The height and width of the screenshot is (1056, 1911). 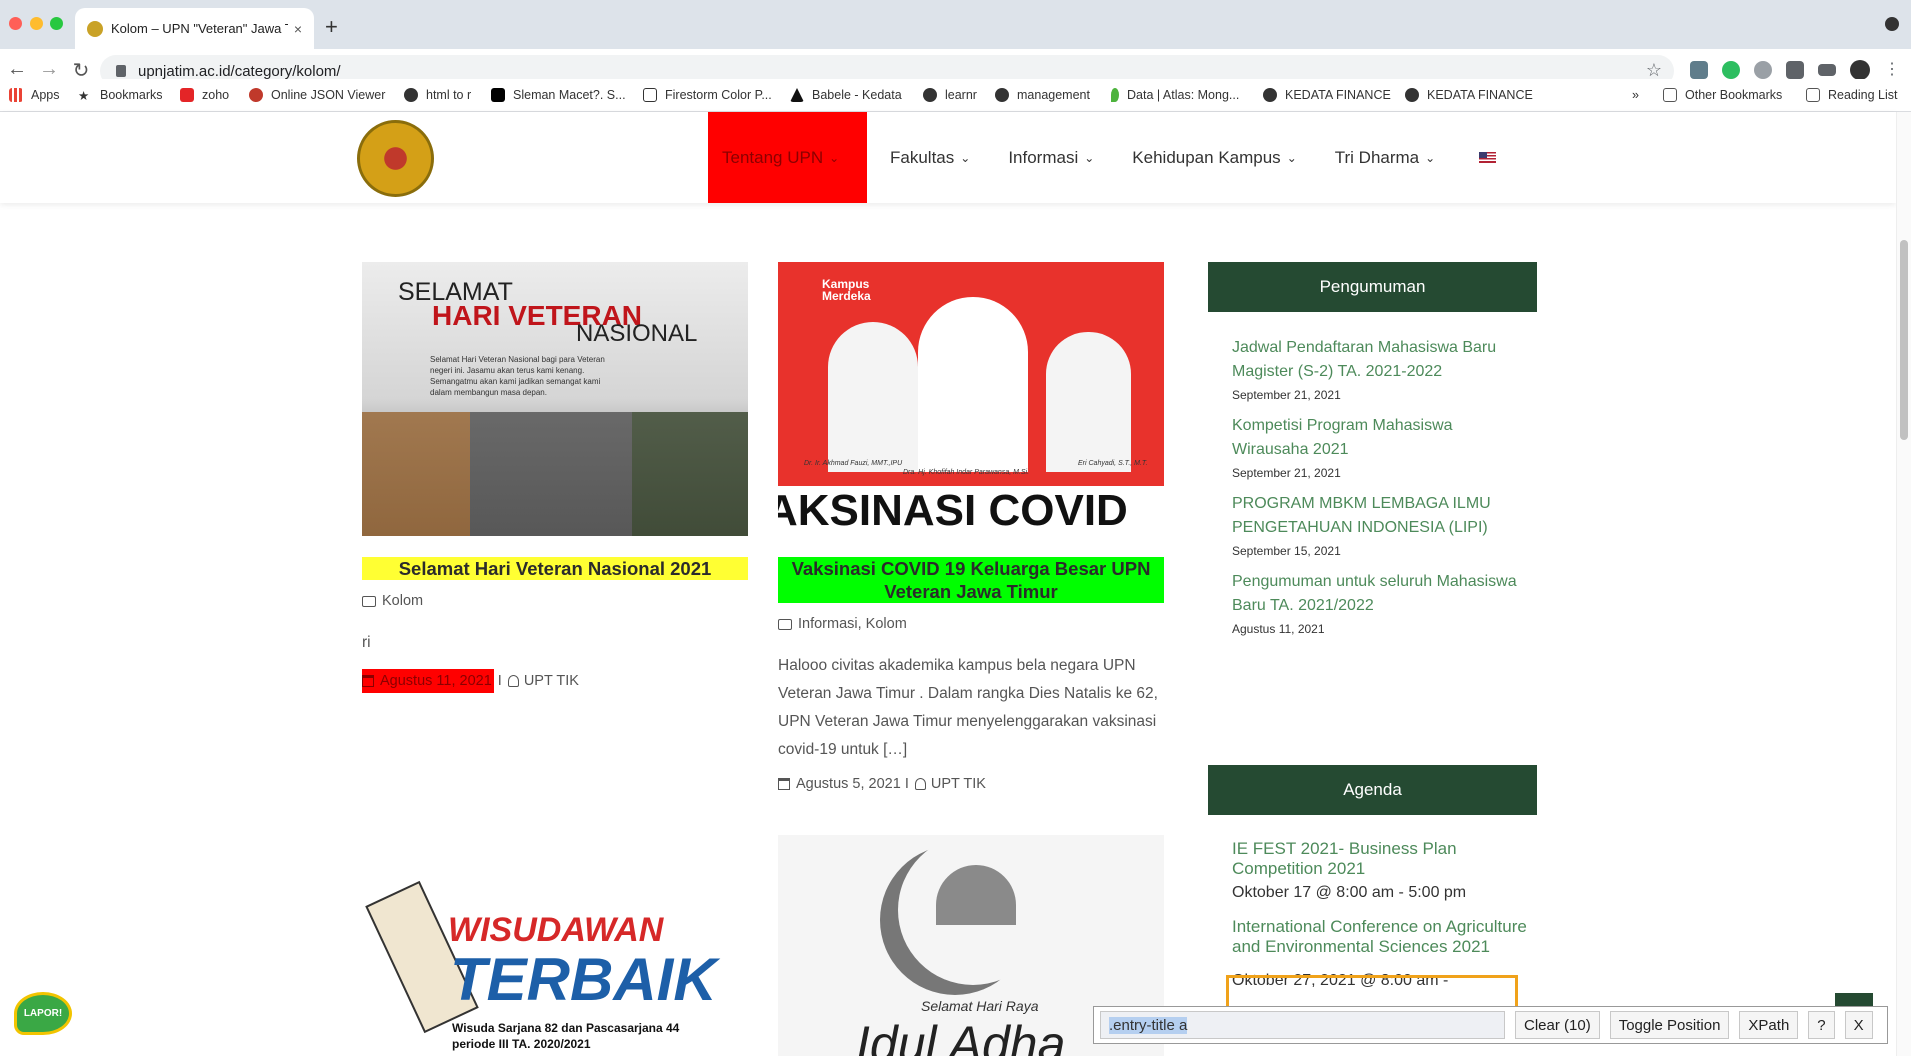 I want to click on agenda-time: Oktober 17 @ 8:00 am - 5:00 pm, so click(x=1349, y=892).